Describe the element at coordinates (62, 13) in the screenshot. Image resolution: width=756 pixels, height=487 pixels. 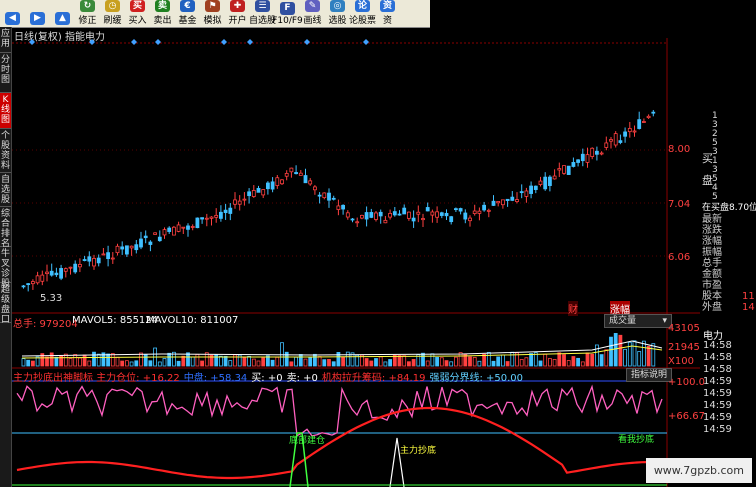
I see `toolbar-button-2: ▲` at that location.